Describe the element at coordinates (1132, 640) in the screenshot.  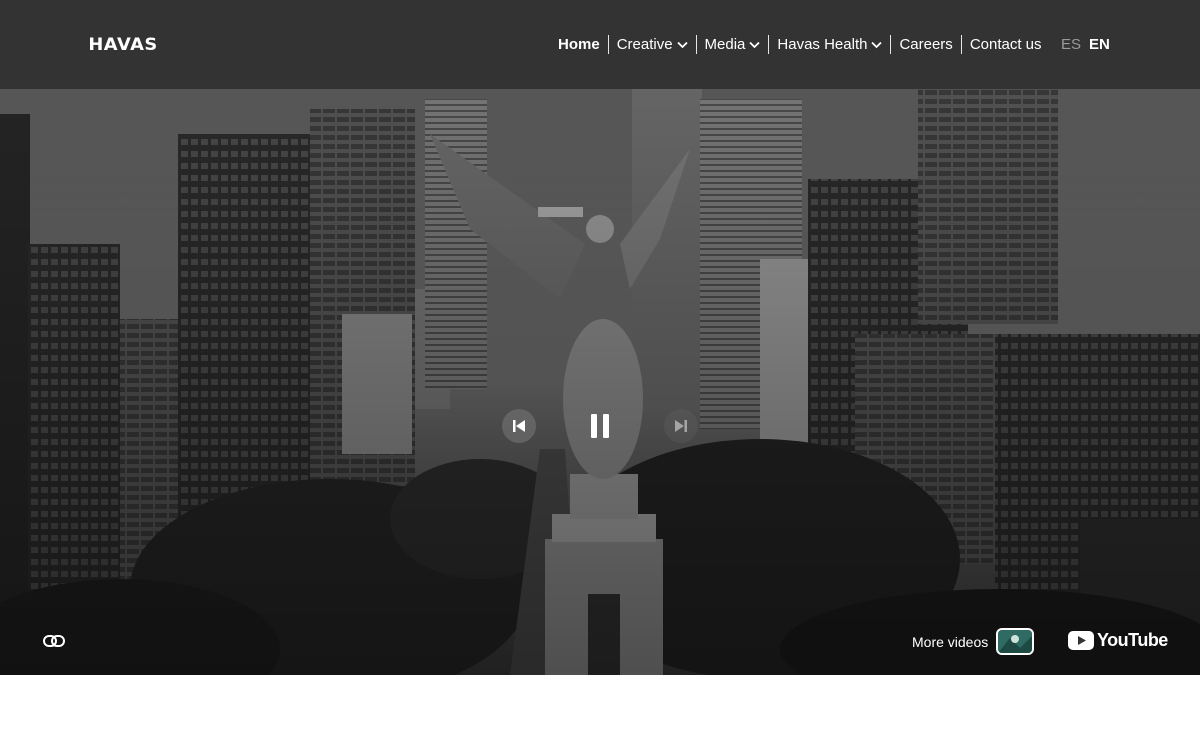
I see `youtube-label: YouTube` at that location.